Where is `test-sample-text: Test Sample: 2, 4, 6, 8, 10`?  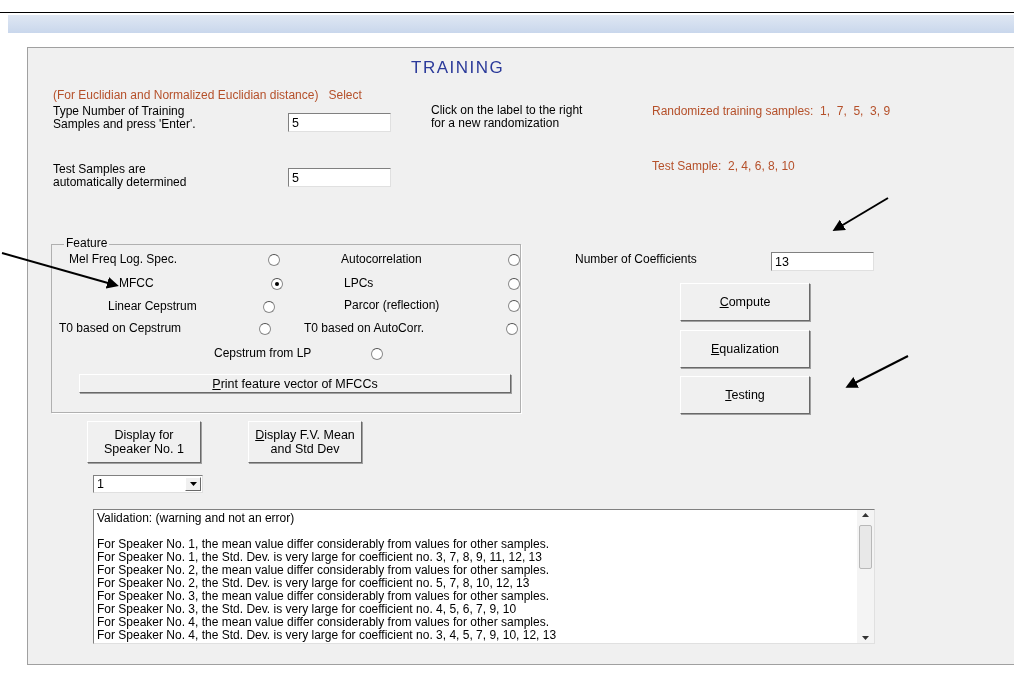
test-sample-text: Test Sample: 2, 4, 6, 8, 10 is located at coordinates (723, 166).